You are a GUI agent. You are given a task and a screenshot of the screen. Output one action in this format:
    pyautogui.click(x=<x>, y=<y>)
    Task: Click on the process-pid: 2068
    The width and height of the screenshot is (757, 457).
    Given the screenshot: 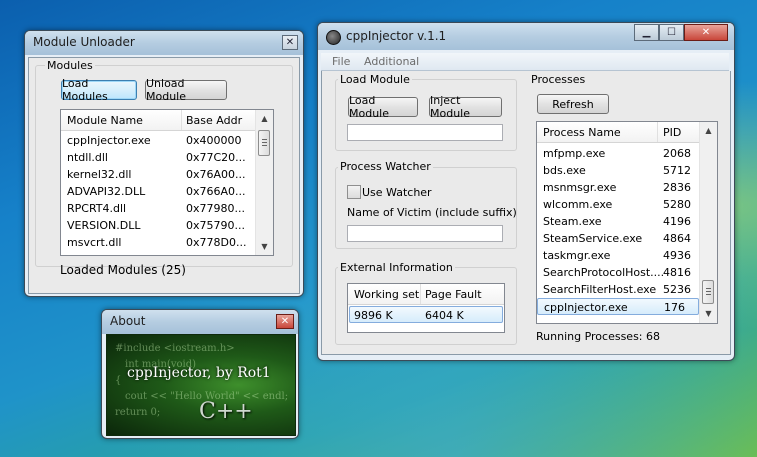 What is the action you would take?
    pyautogui.click(x=677, y=153)
    